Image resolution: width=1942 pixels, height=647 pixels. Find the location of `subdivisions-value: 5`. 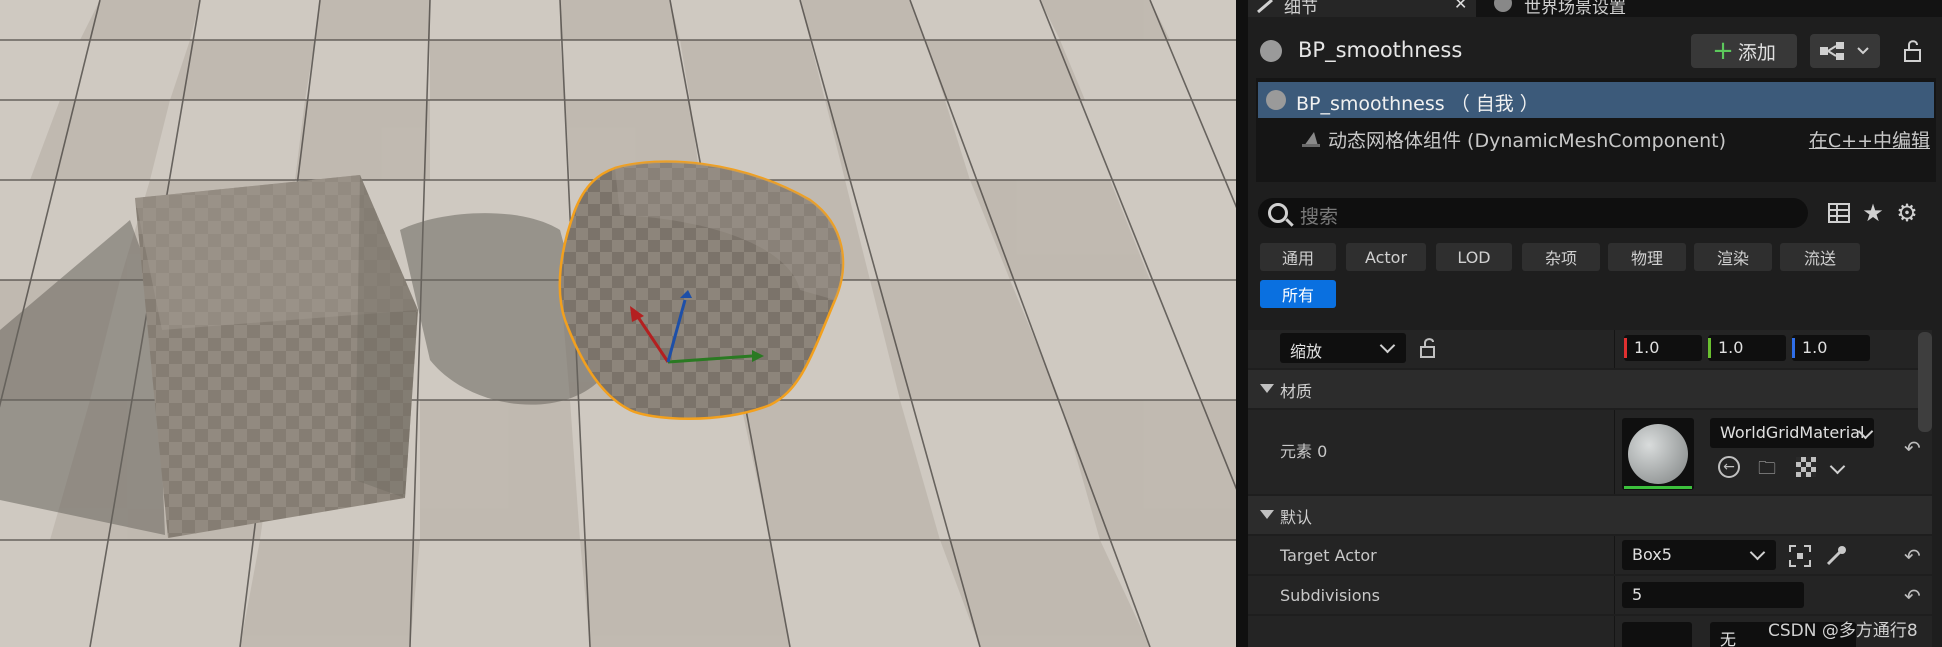

subdivisions-value: 5 is located at coordinates (1637, 594).